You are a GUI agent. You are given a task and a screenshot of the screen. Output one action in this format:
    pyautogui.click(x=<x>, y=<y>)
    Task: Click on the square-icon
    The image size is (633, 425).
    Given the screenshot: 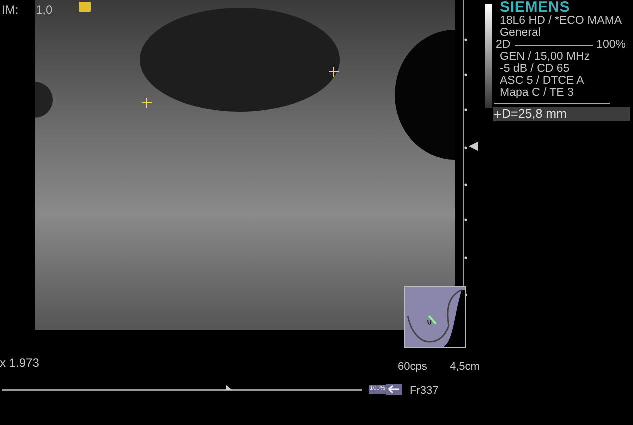 What is the action you would take?
    pyautogui.click(x=85, y=7)
    